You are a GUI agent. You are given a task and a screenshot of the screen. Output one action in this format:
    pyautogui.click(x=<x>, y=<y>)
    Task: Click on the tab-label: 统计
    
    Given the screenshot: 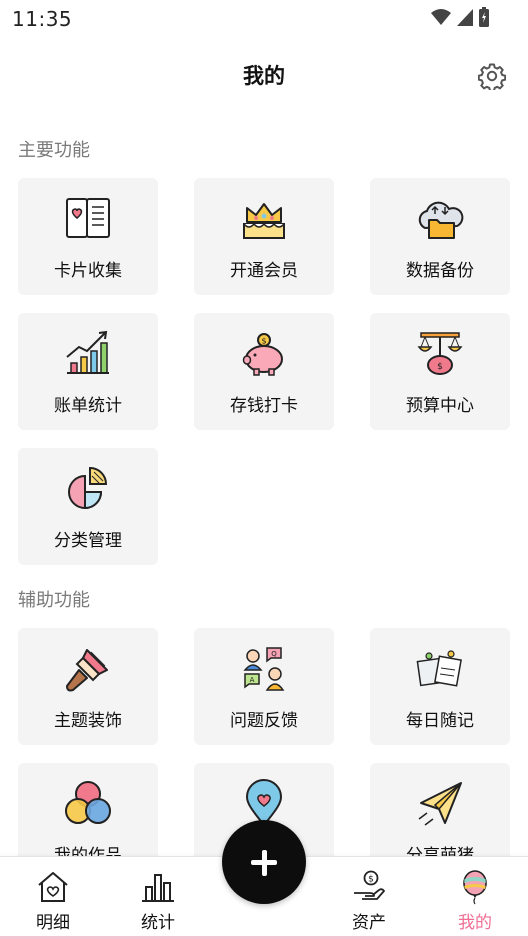 What is the action you would take?
    pyautogui.click(x=158, y=923)
    